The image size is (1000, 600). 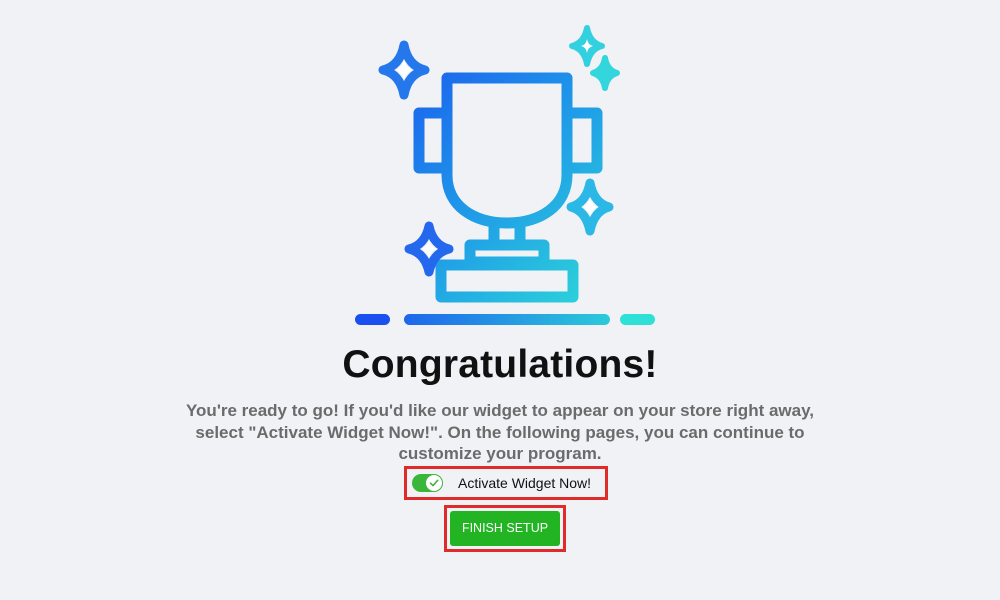 I want to click on check-icon, so click(x=434, y=483).